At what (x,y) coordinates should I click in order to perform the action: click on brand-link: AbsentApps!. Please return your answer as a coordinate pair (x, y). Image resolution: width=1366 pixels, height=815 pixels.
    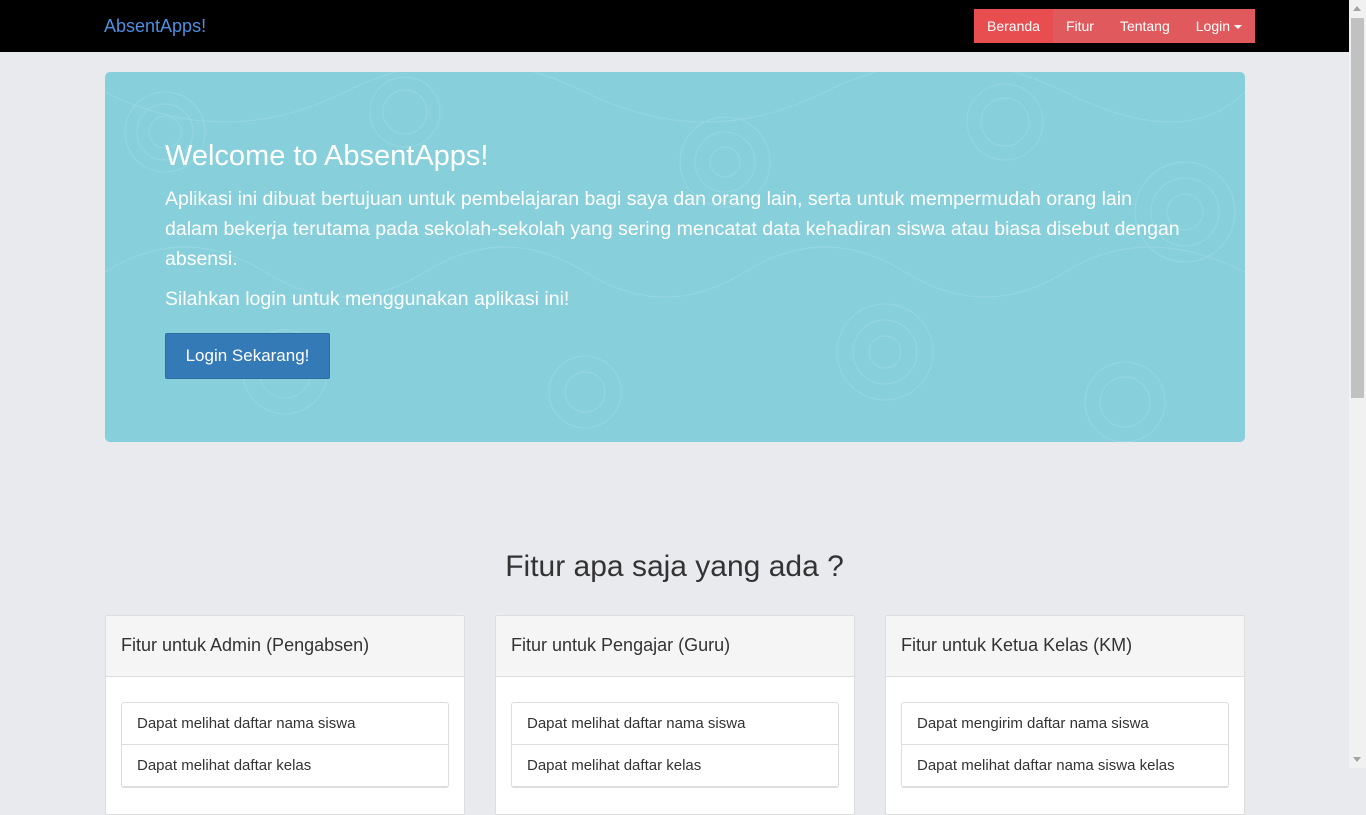
    Looking at the image, I should click on (155, 26).